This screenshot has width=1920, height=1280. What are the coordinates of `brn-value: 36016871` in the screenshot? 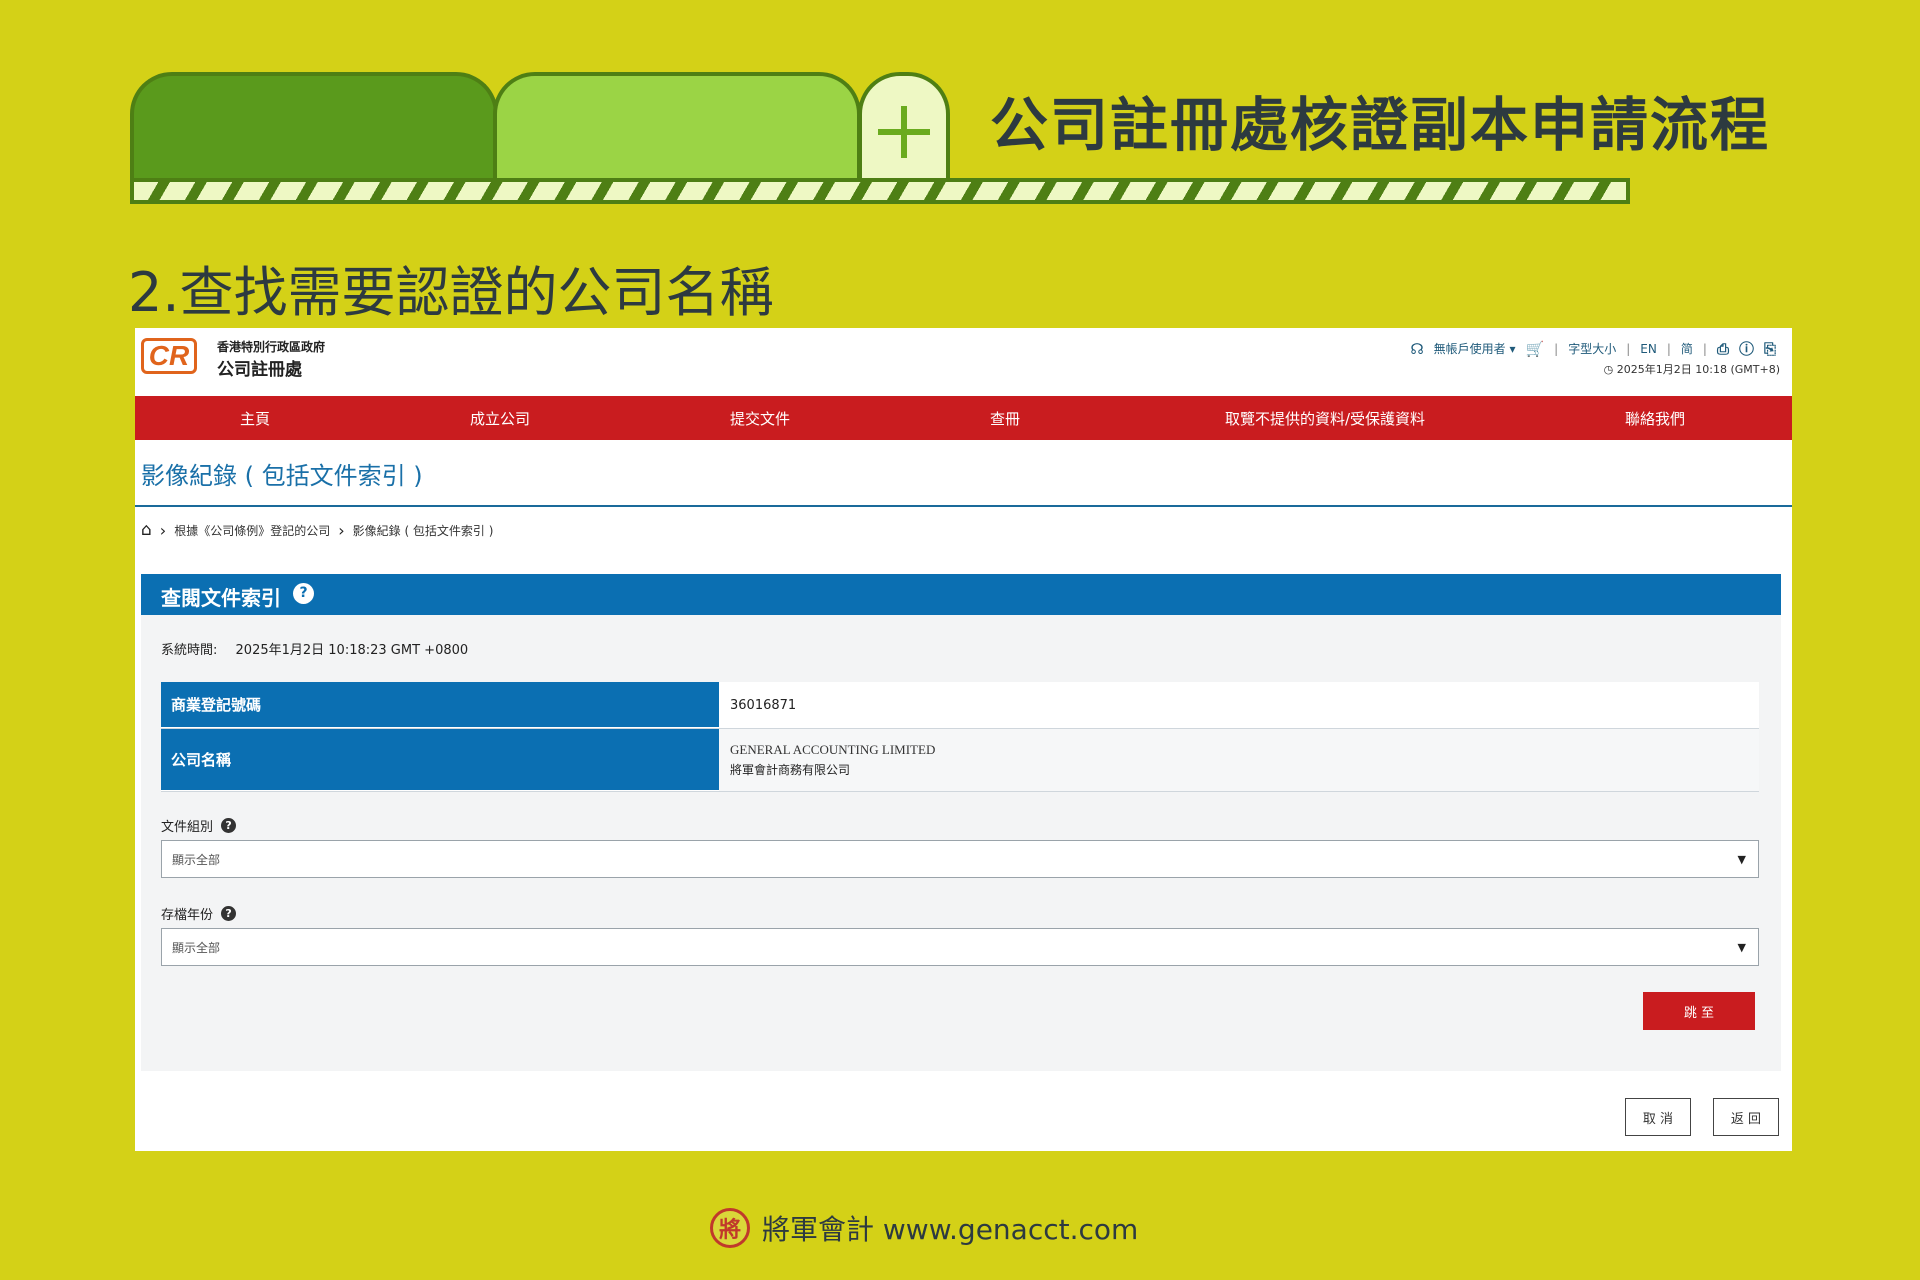 It's located at (1239, 705).